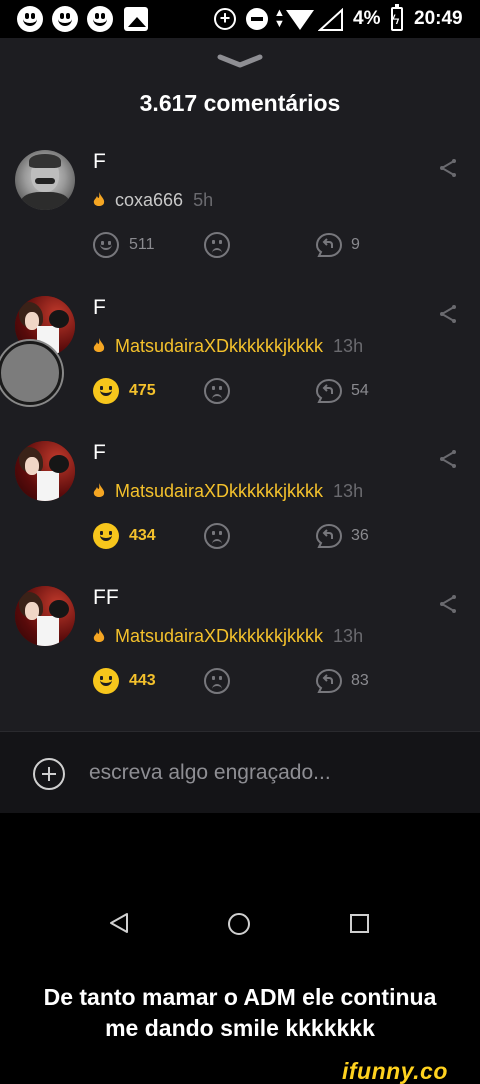 The height and width of the screenshot is (1084, 480). I want to click on do-not-disturb-icon, so click(257, 19).